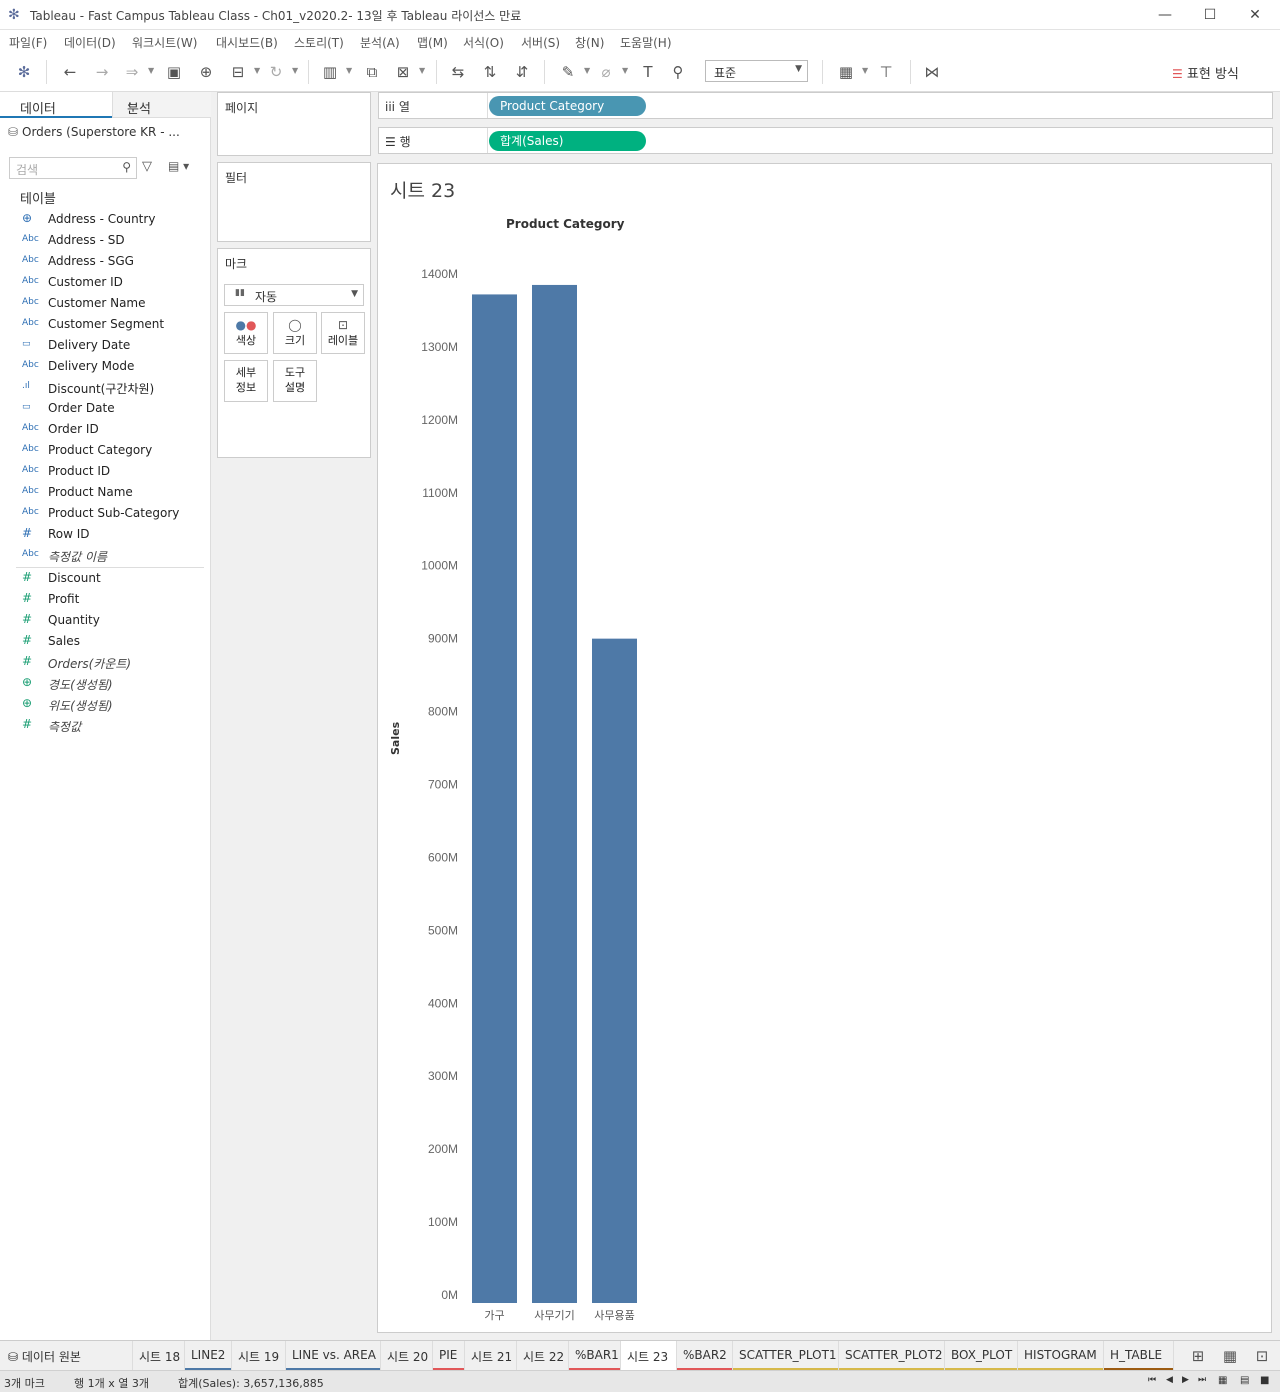  I want to click on field-item: # Discount, so click(105, 579).